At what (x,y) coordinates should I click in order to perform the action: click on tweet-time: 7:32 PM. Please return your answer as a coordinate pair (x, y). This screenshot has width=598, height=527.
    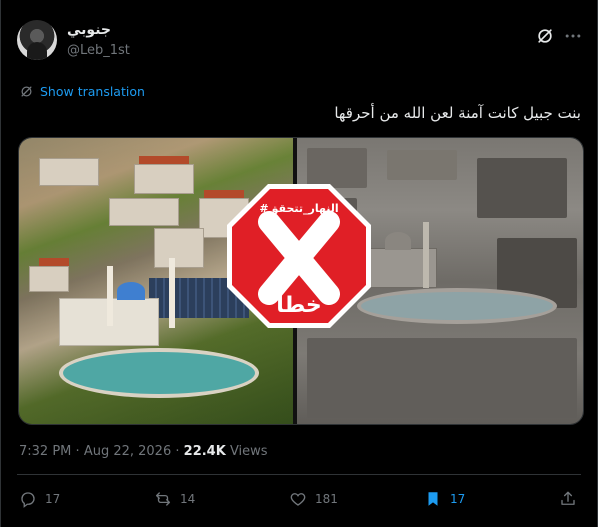
    Looking at the image, I should click on (45, 451).